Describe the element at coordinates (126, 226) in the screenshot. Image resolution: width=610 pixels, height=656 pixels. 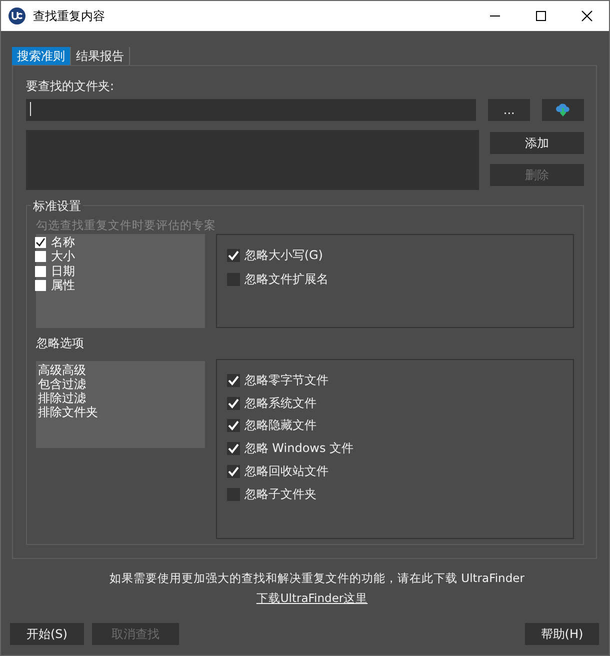
I see `hint-text: 勾选查找重复文件时要评估的专案` at that location.